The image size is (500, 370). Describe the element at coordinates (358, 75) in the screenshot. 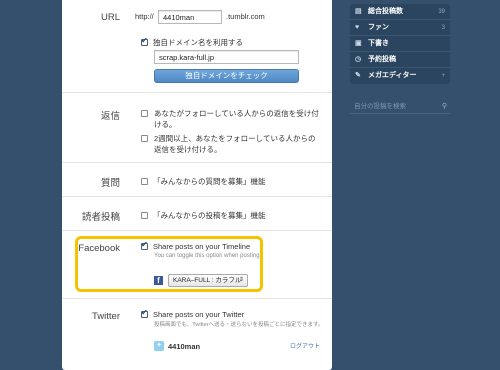

I see `editor-icon: ✎` at that location.